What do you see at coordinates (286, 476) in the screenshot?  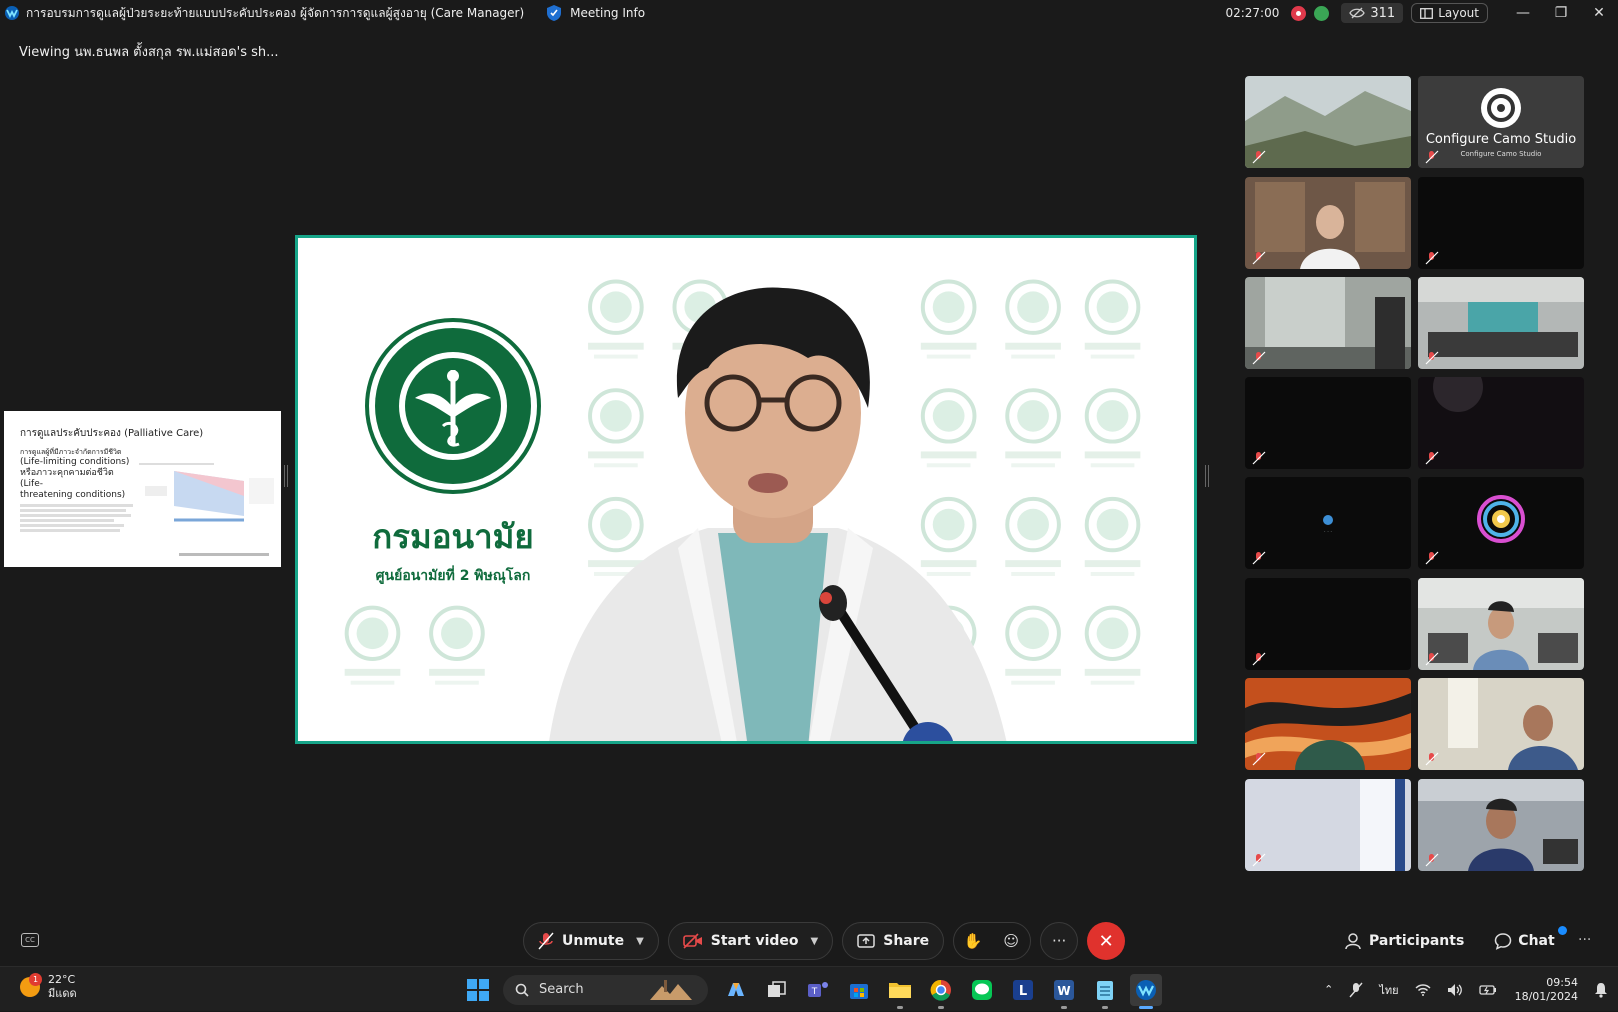 I see `split-handle-left` at bounding box center [286, 476].